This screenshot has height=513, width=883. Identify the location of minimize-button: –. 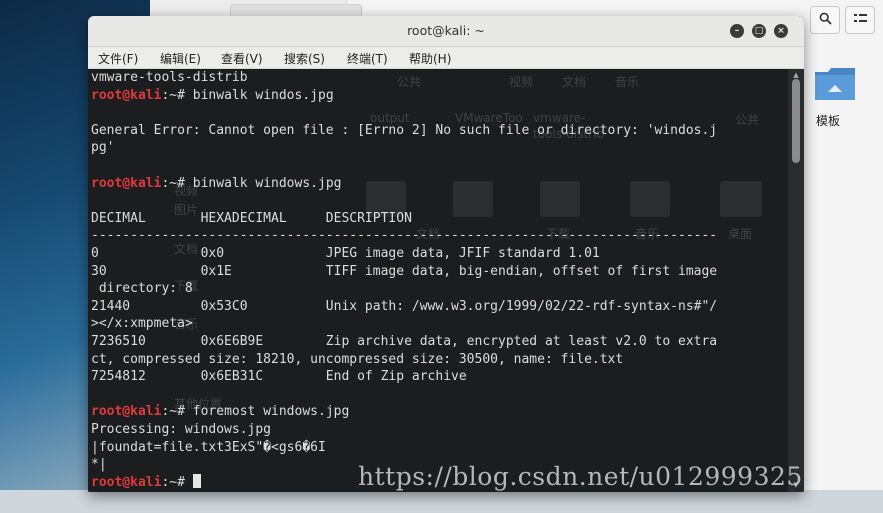
(737, 31).